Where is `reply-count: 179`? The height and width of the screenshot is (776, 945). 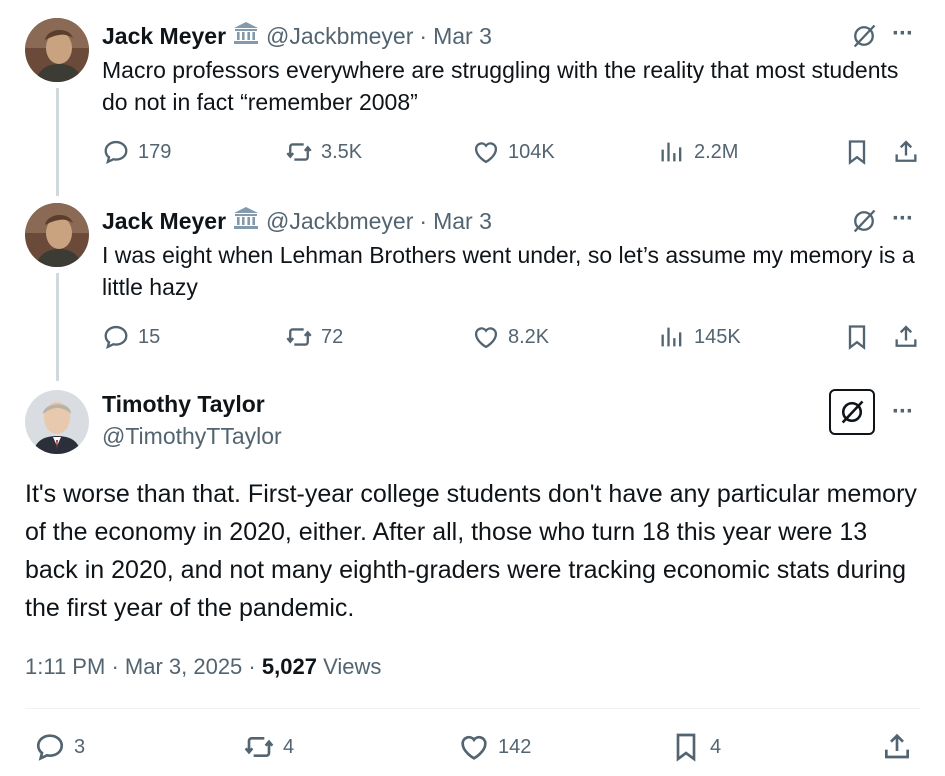
reply-count: 179 is located at coordinates (155, 151).